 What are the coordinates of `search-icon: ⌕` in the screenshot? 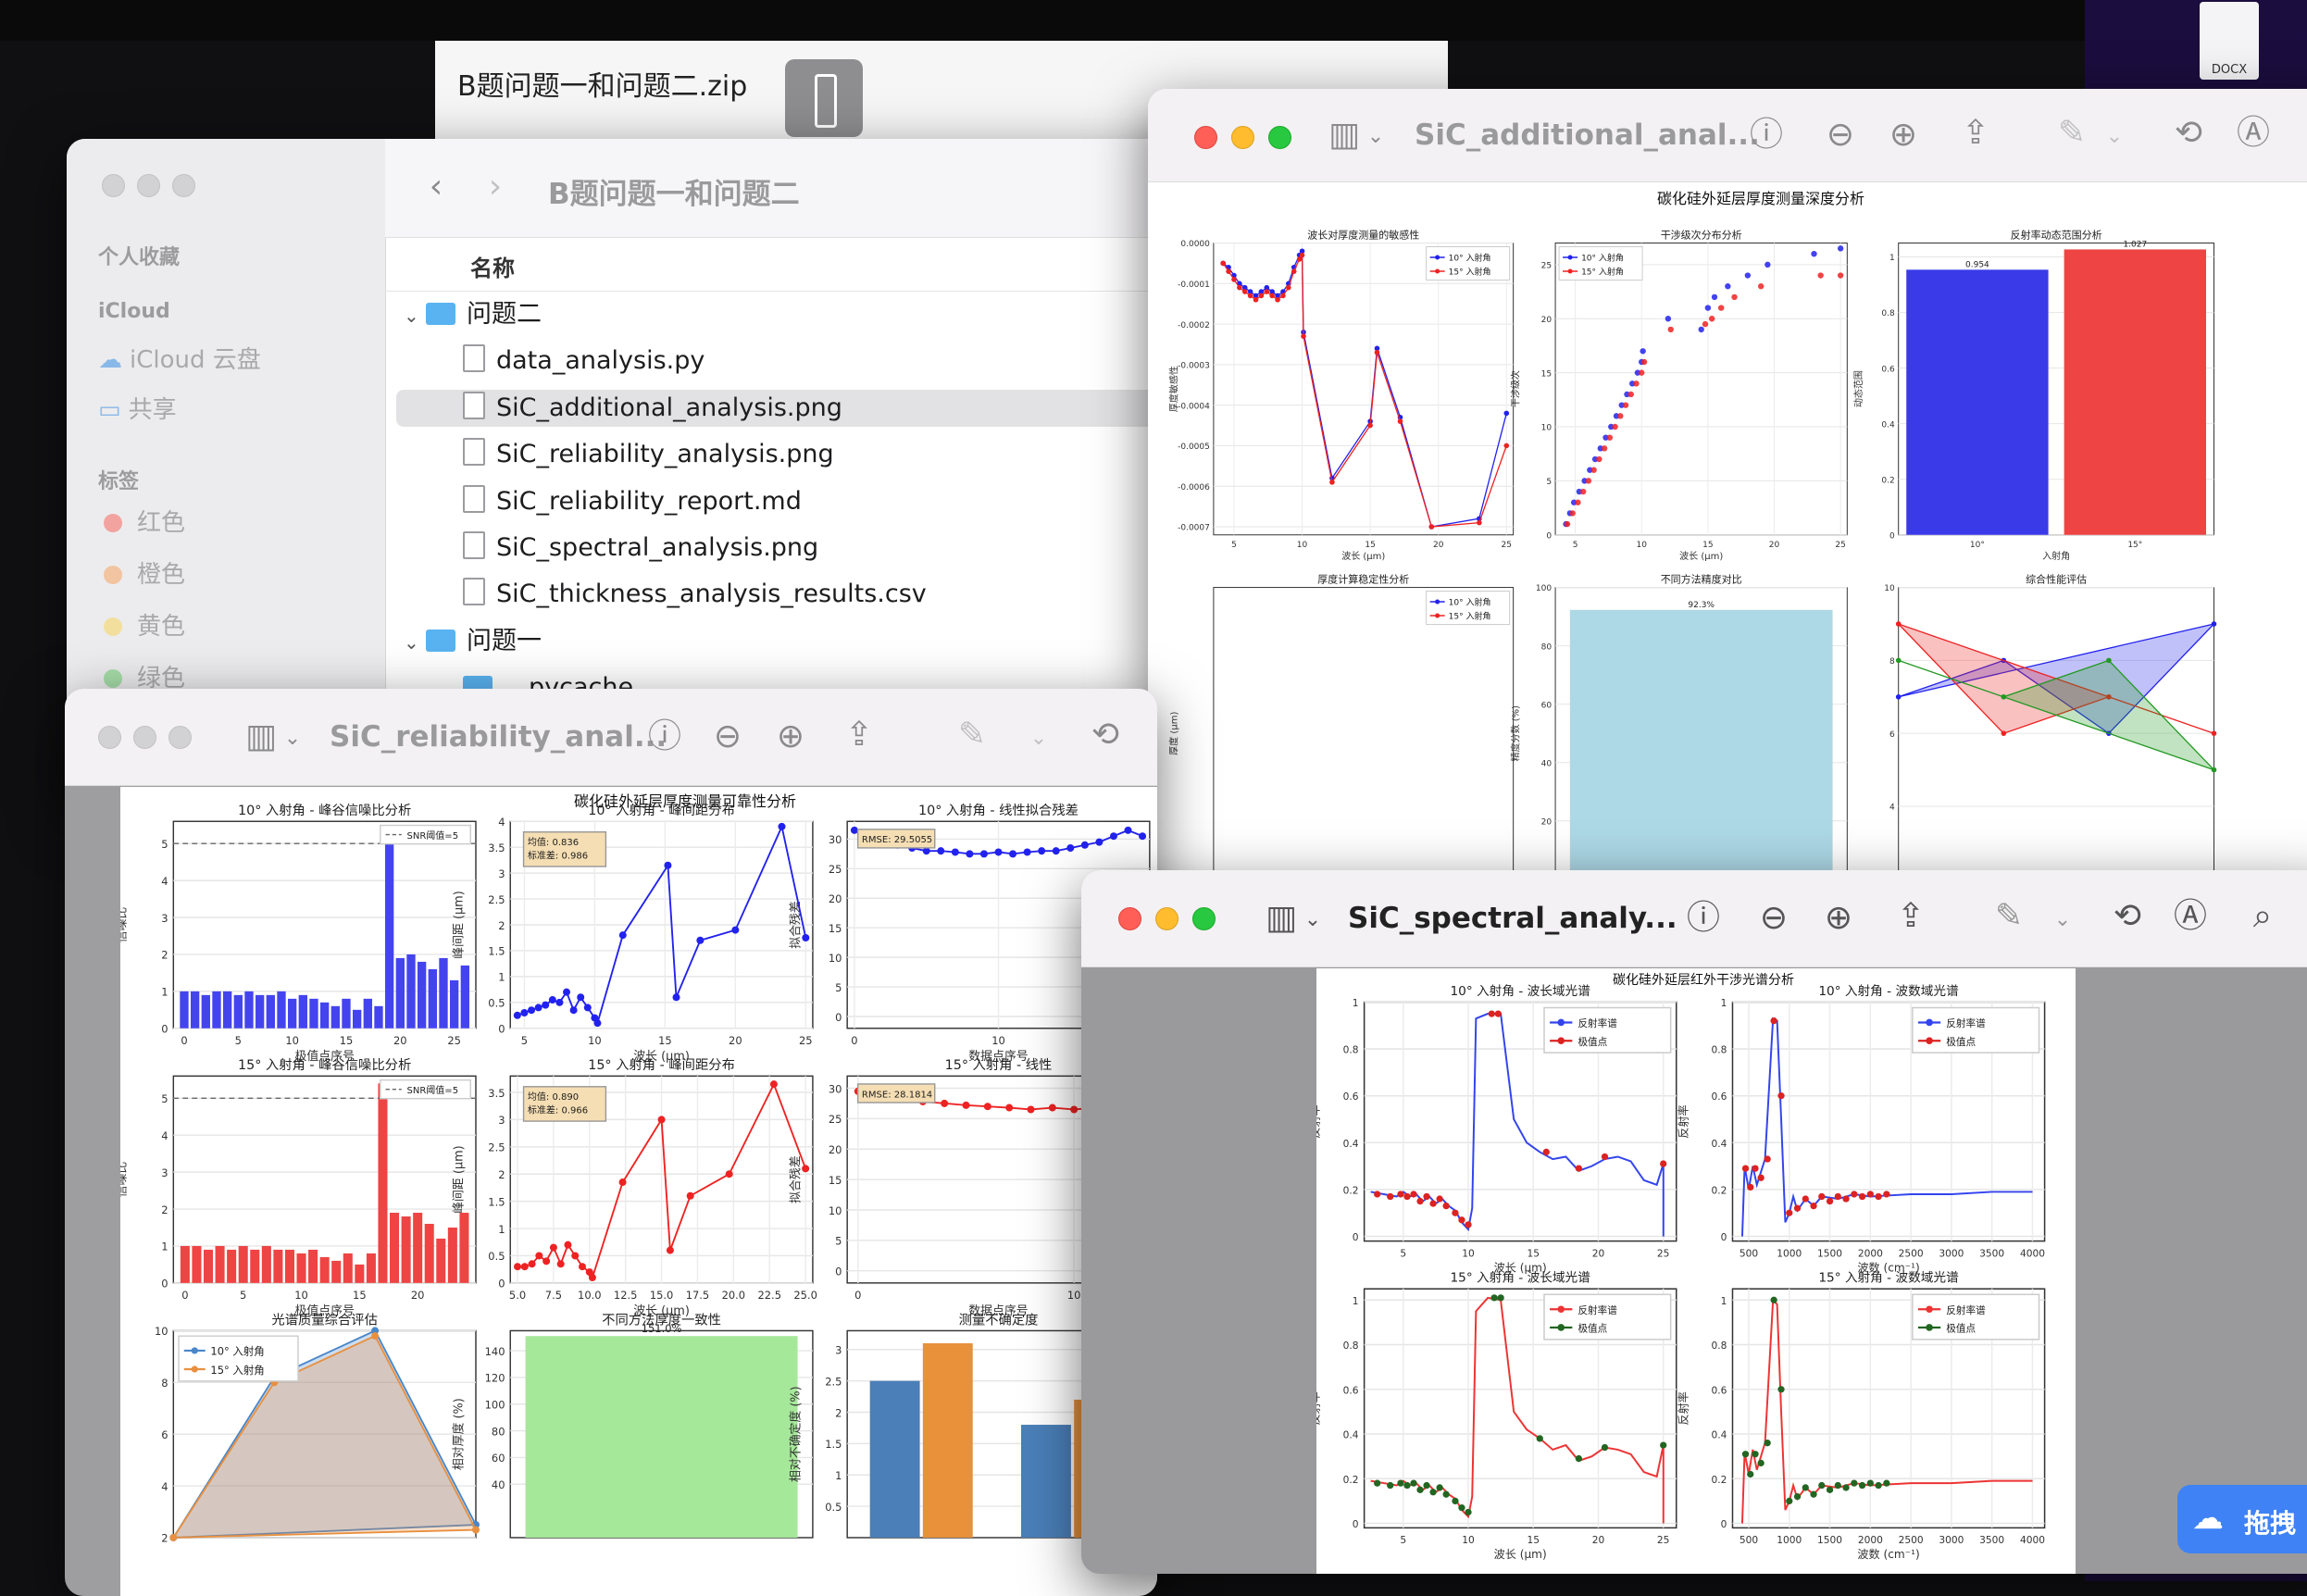 It's located at (2262, 916).